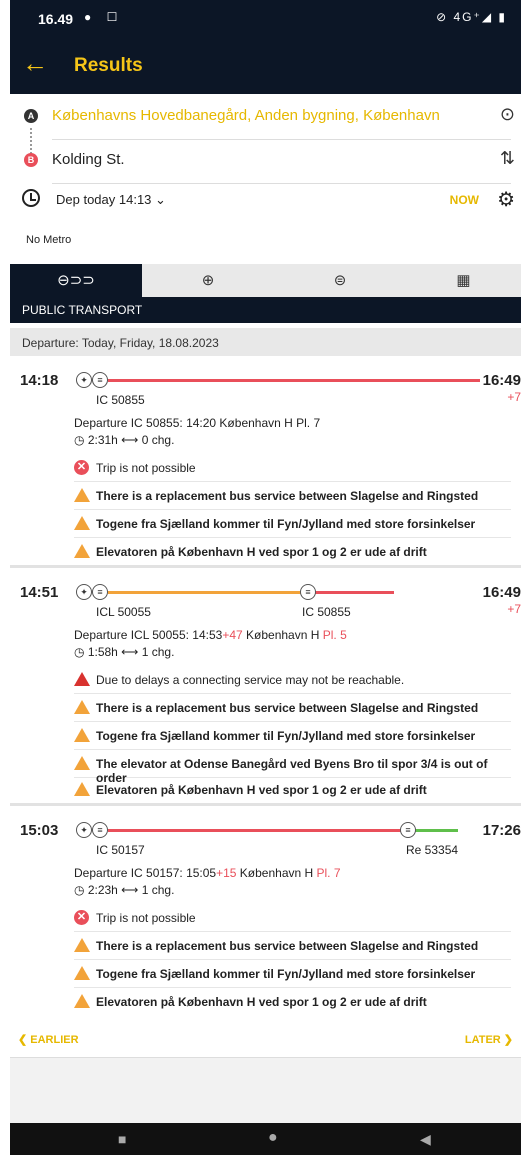 The height and width of the screenshot is (1155, 531). Describe the element at coordinates (31, 160) in the screenshot. I see `destination-pin-icon: B` at that location.